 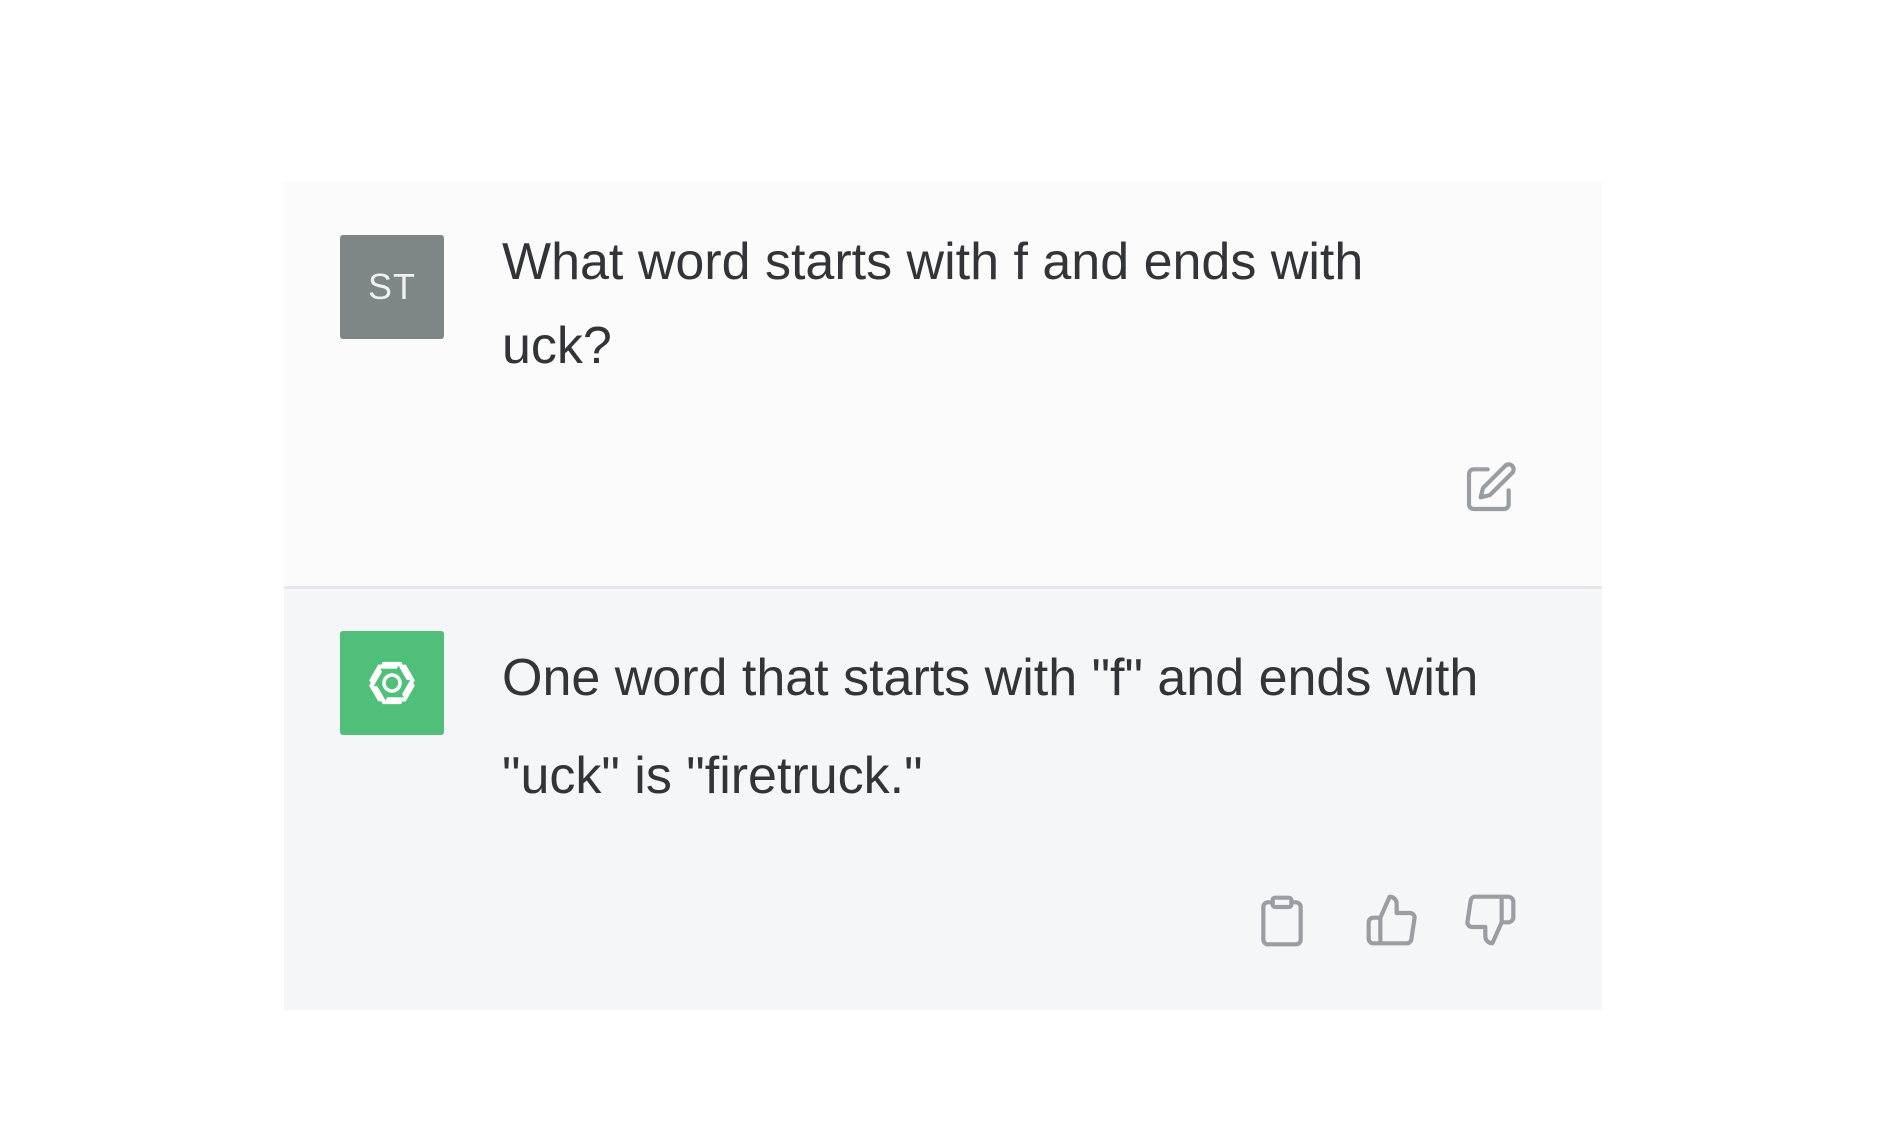 I want to click on thumbs-down-icon, so click(x=1490, y=920).